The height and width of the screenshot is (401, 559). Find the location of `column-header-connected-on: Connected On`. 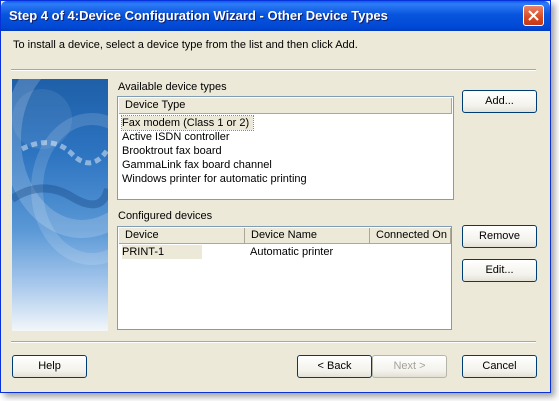

column-header-connected-on: Connected On is located at coordinates (410, 236).